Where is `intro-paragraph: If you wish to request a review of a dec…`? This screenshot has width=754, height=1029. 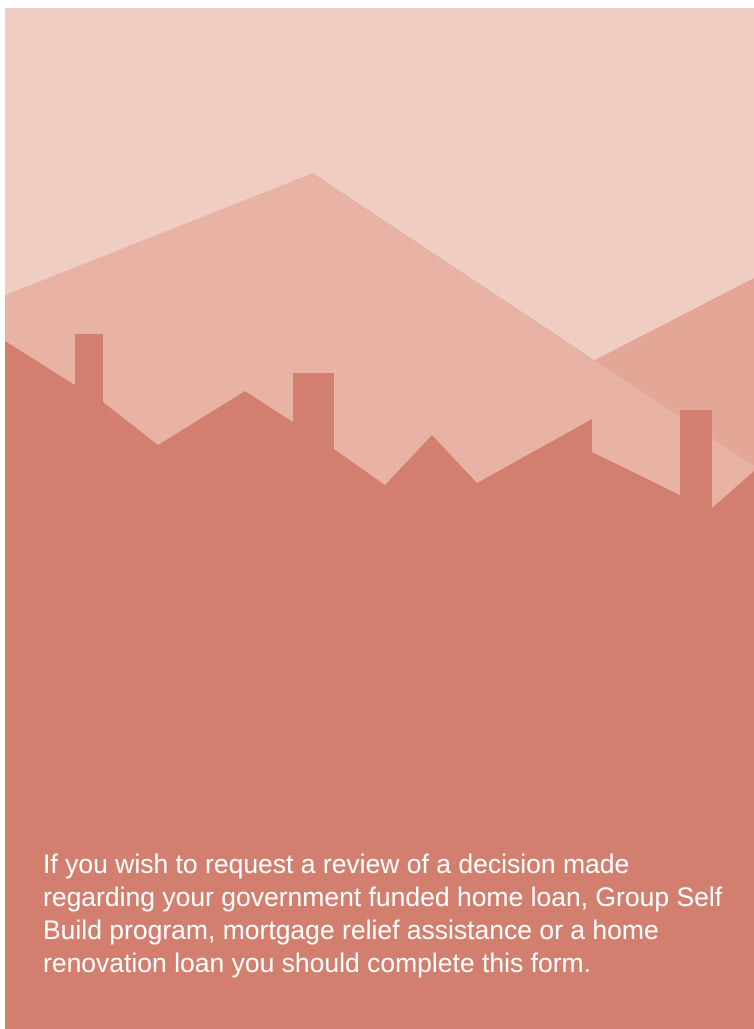 intro-paragraph: If you wish to request a review of a dec… is located at coordinates (383, 913).